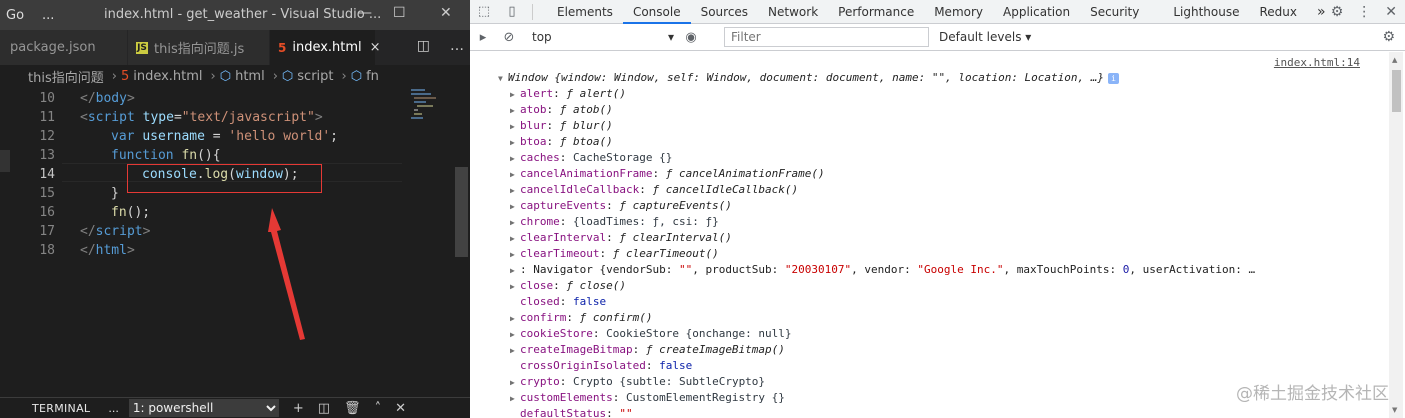  Describe the element at coordinates (566, 397) in the screenshot. I see `property-key: customElements` at that location.